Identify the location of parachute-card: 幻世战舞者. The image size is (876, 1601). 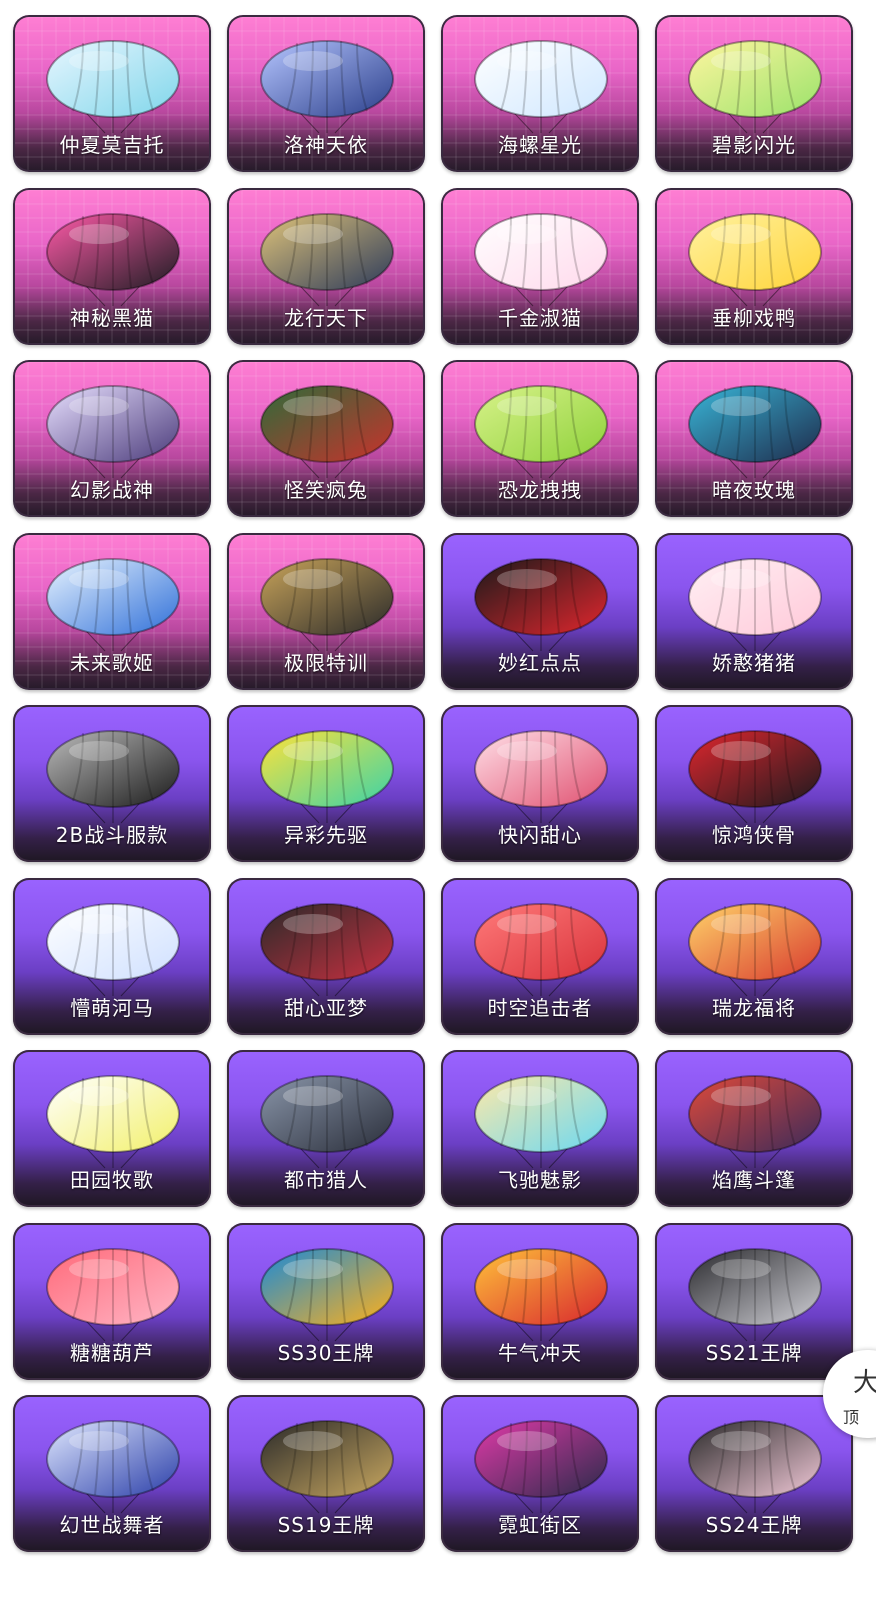
(112, 1473).